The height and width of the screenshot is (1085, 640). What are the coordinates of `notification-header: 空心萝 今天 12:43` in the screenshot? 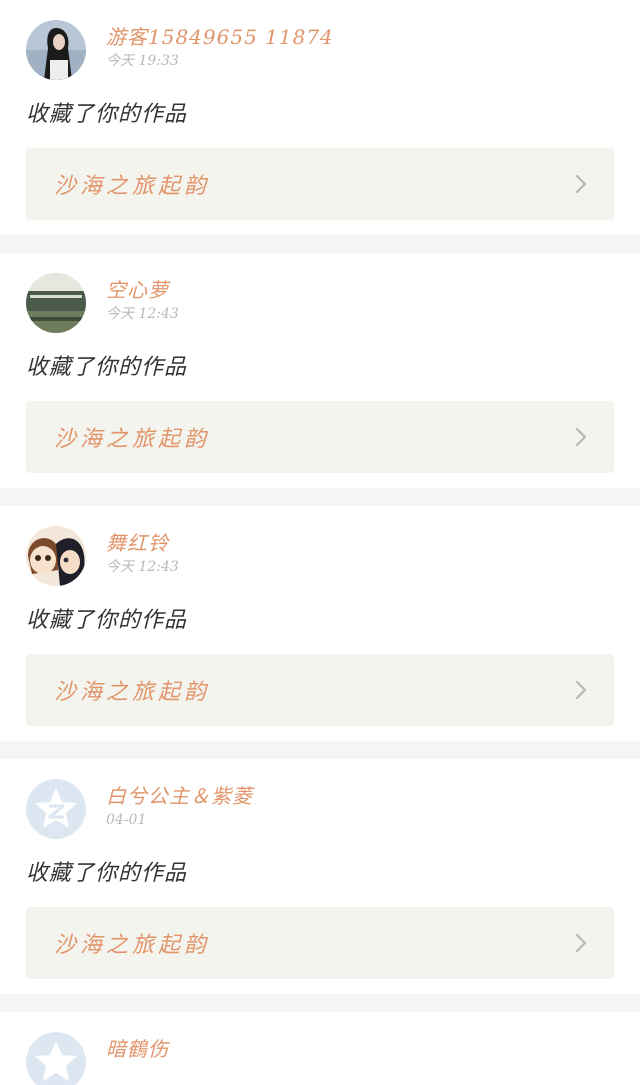 It's located at (320, 304).